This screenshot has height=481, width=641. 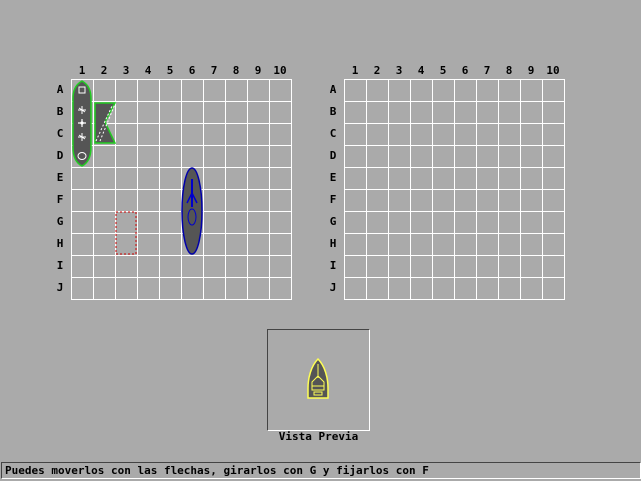 I want to click on active-ship, so click(x=192, y=211).